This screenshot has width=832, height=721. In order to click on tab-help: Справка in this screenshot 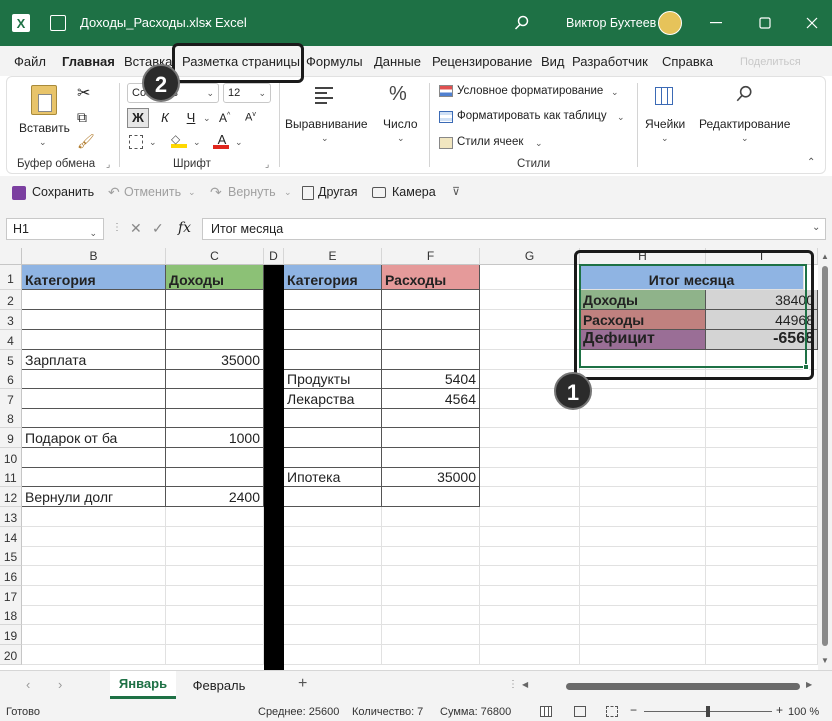, I will do `click(687, 61)`.